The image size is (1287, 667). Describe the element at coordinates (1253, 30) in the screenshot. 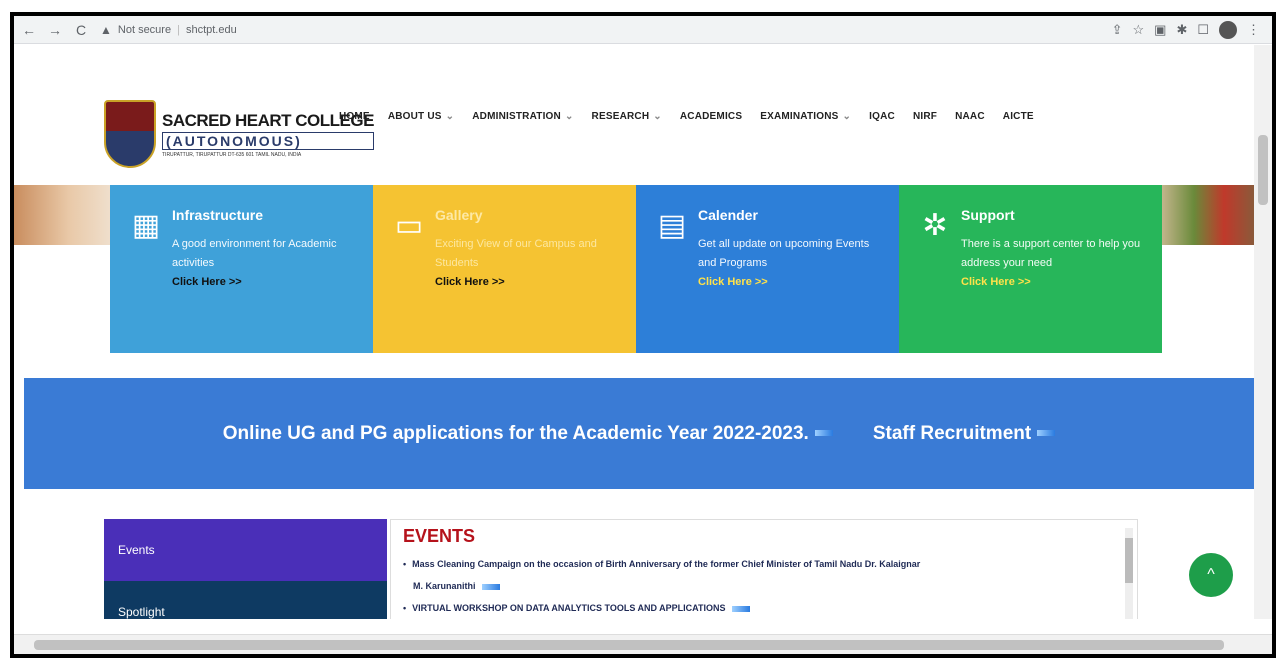

I see `menu-icon: ⋮` at that location.